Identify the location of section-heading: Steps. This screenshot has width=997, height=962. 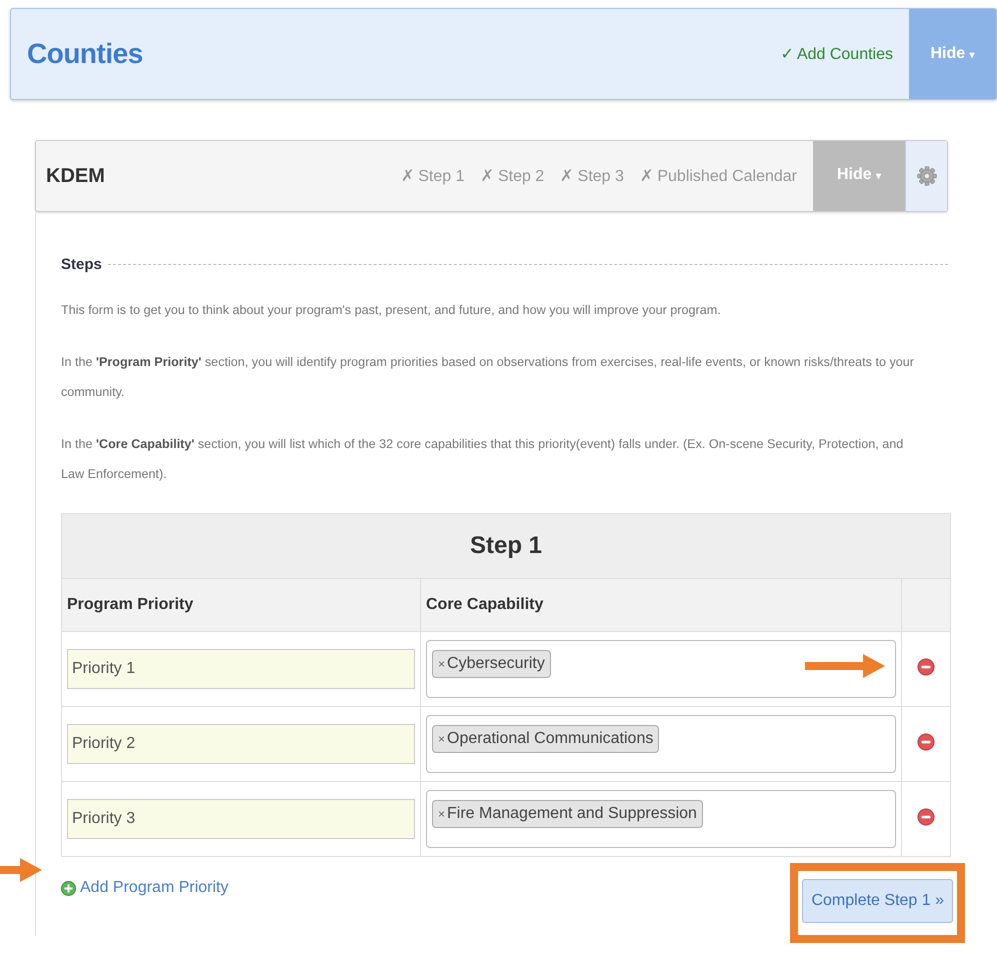
(81, 264).